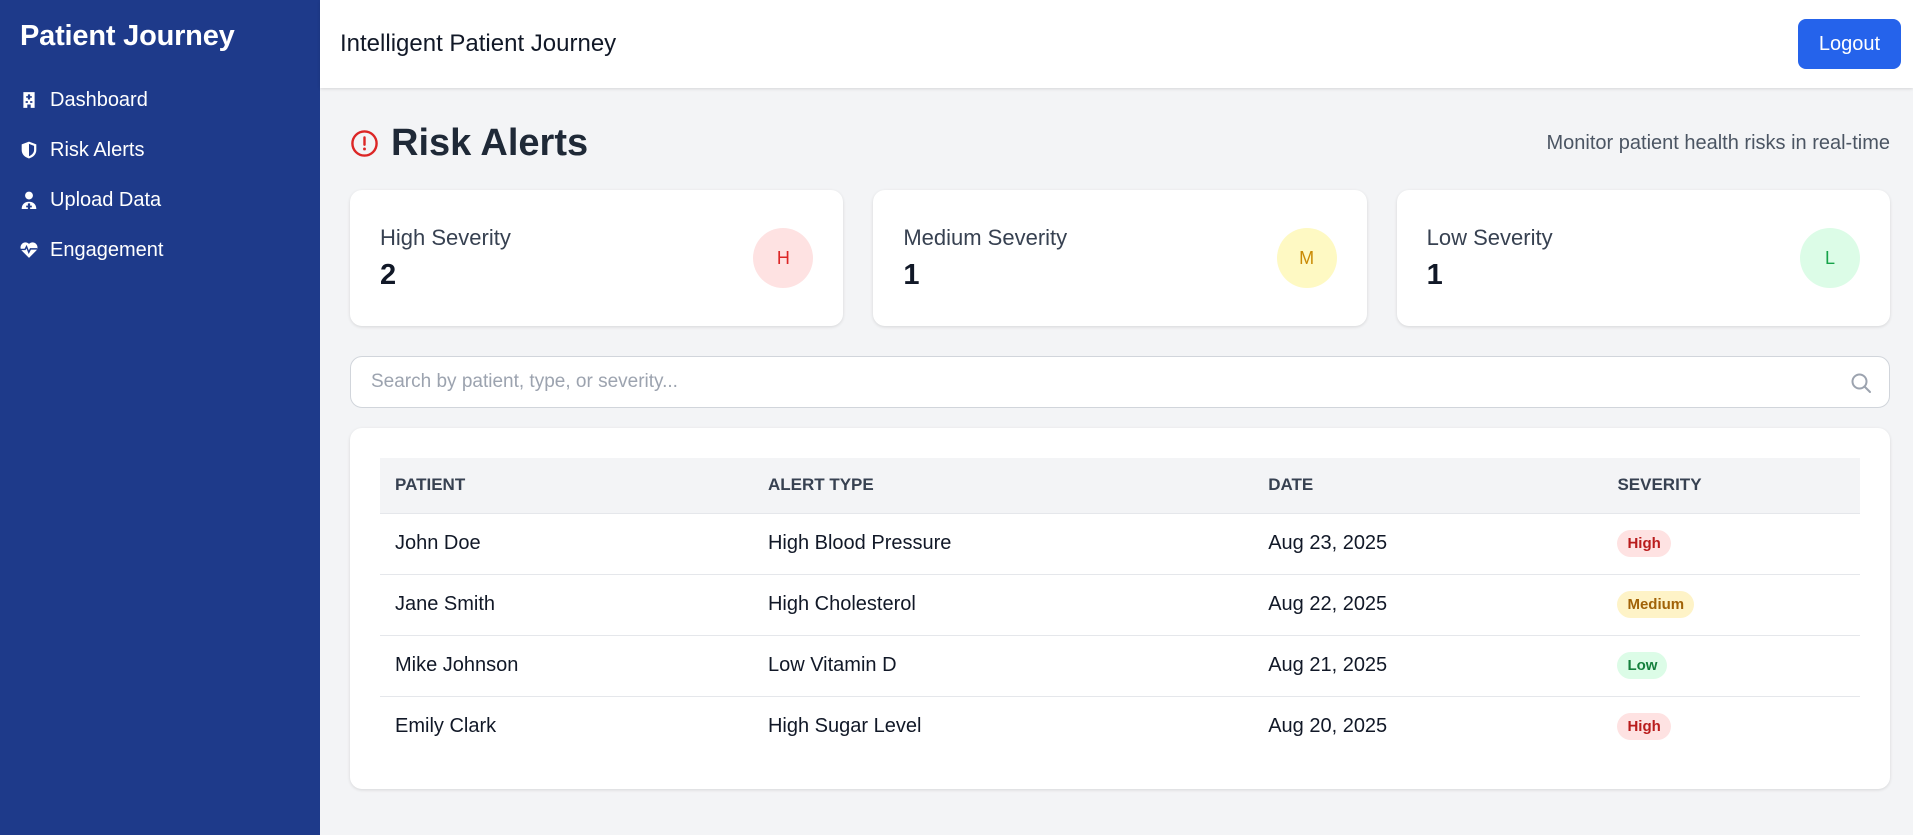 The image size is (1913, 835). What do you see at coordinates (1306, 258) in the screenshot?
I see `severity-letter-icon: M` at bounding box center [1306, 258].